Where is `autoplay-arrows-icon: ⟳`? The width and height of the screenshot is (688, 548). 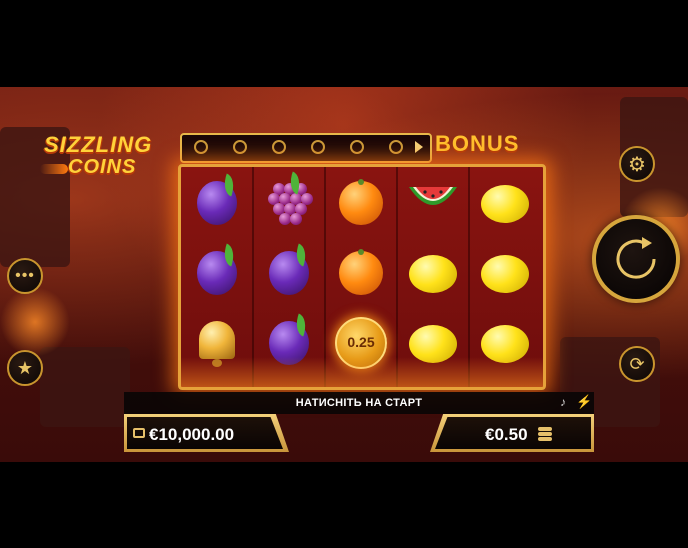 autoplay-arrows-icon: ⟳ is located at coordinates (637, 363).